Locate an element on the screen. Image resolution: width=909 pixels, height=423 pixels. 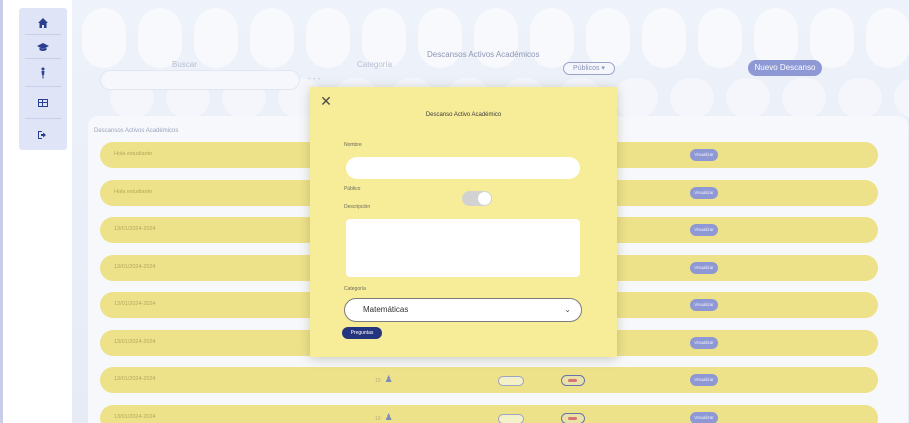
sidebar-item-person is located at coordinates (43, 73).